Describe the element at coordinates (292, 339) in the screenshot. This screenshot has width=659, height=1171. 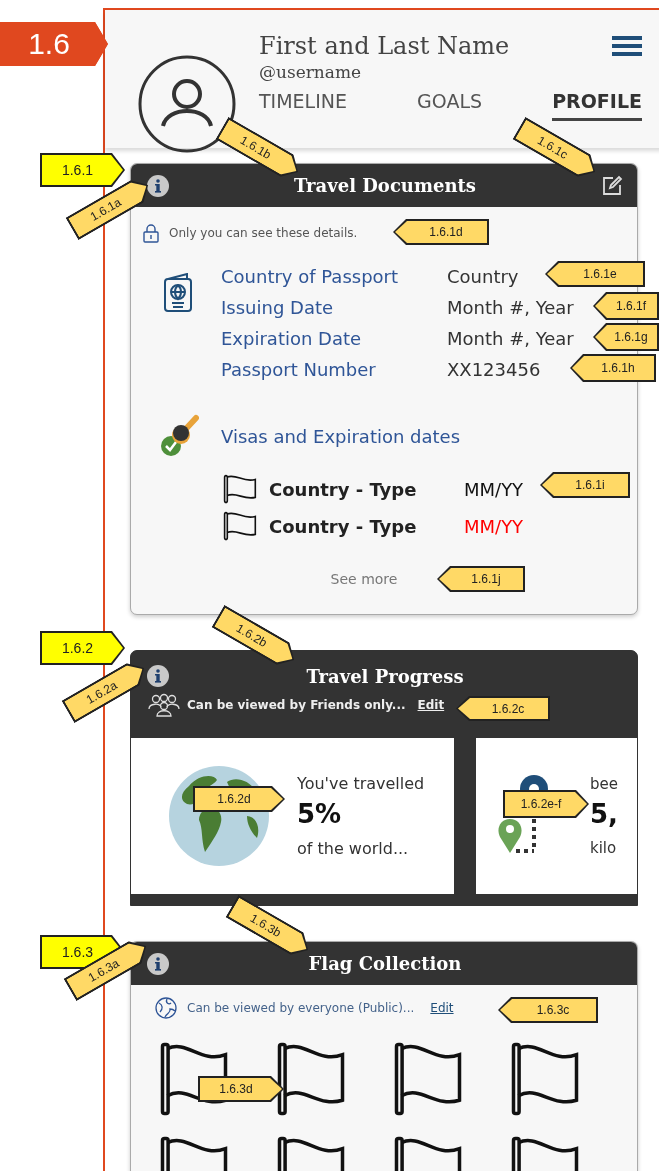
I see `field-label: Expiration Date` at that location.